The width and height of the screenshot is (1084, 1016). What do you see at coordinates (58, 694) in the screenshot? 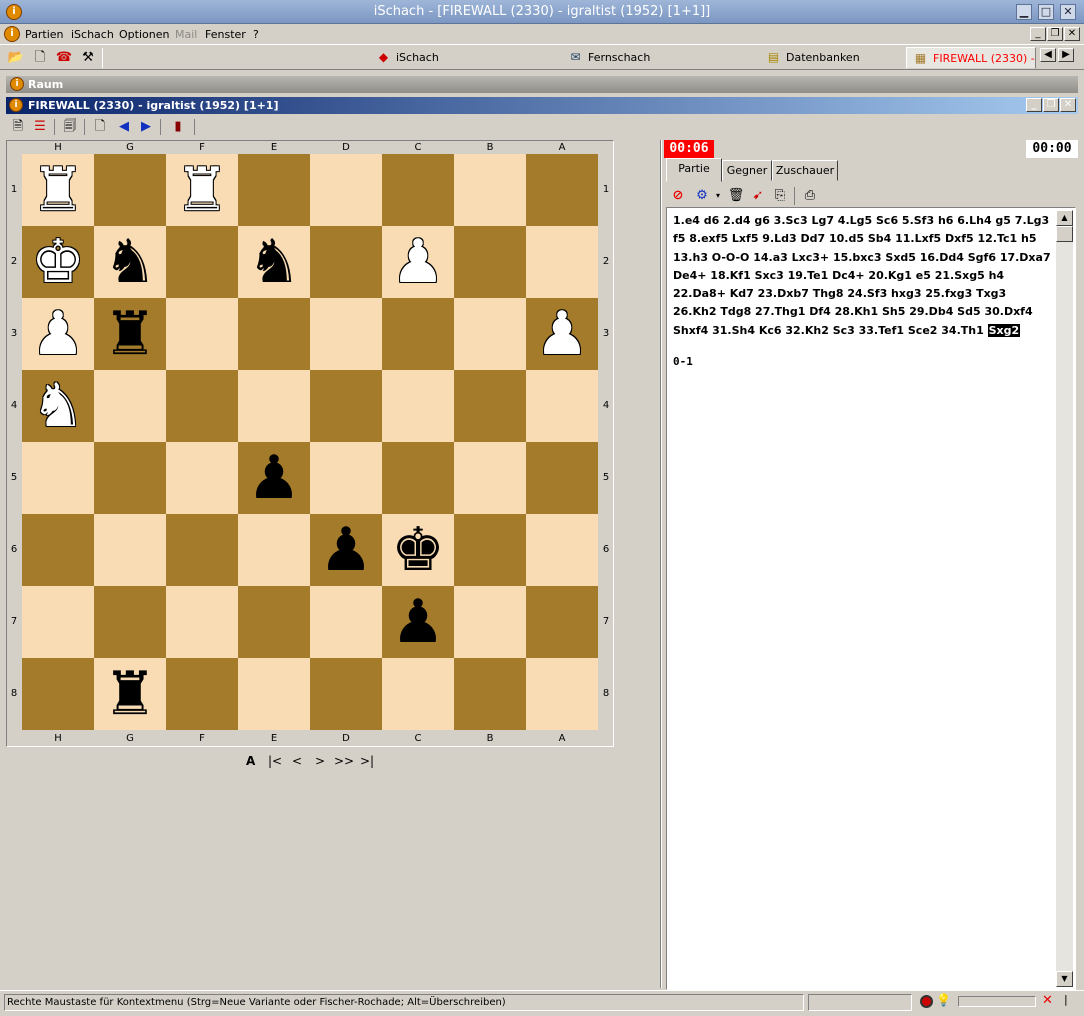
I see `square-h8` at bounding box center [58, 694].